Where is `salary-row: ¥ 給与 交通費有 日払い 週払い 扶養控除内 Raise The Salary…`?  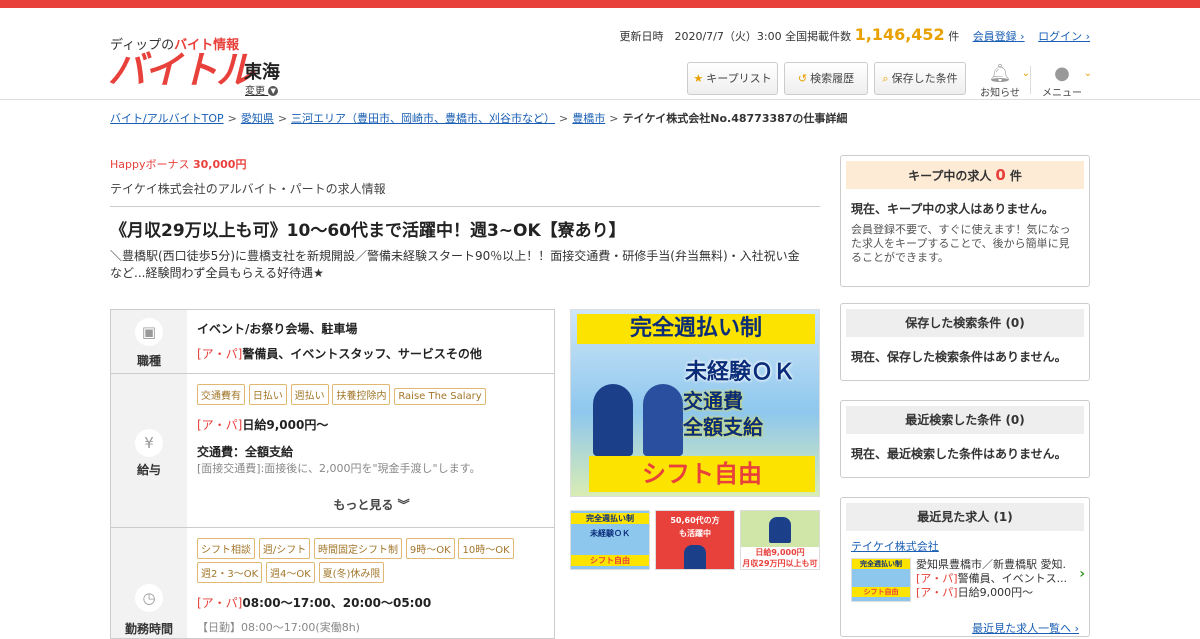 salary-row: ¥ 給与 交通費有 日払い 週払い 扶養控除内 Raise The Salary… is located at coordinates (332, 451).